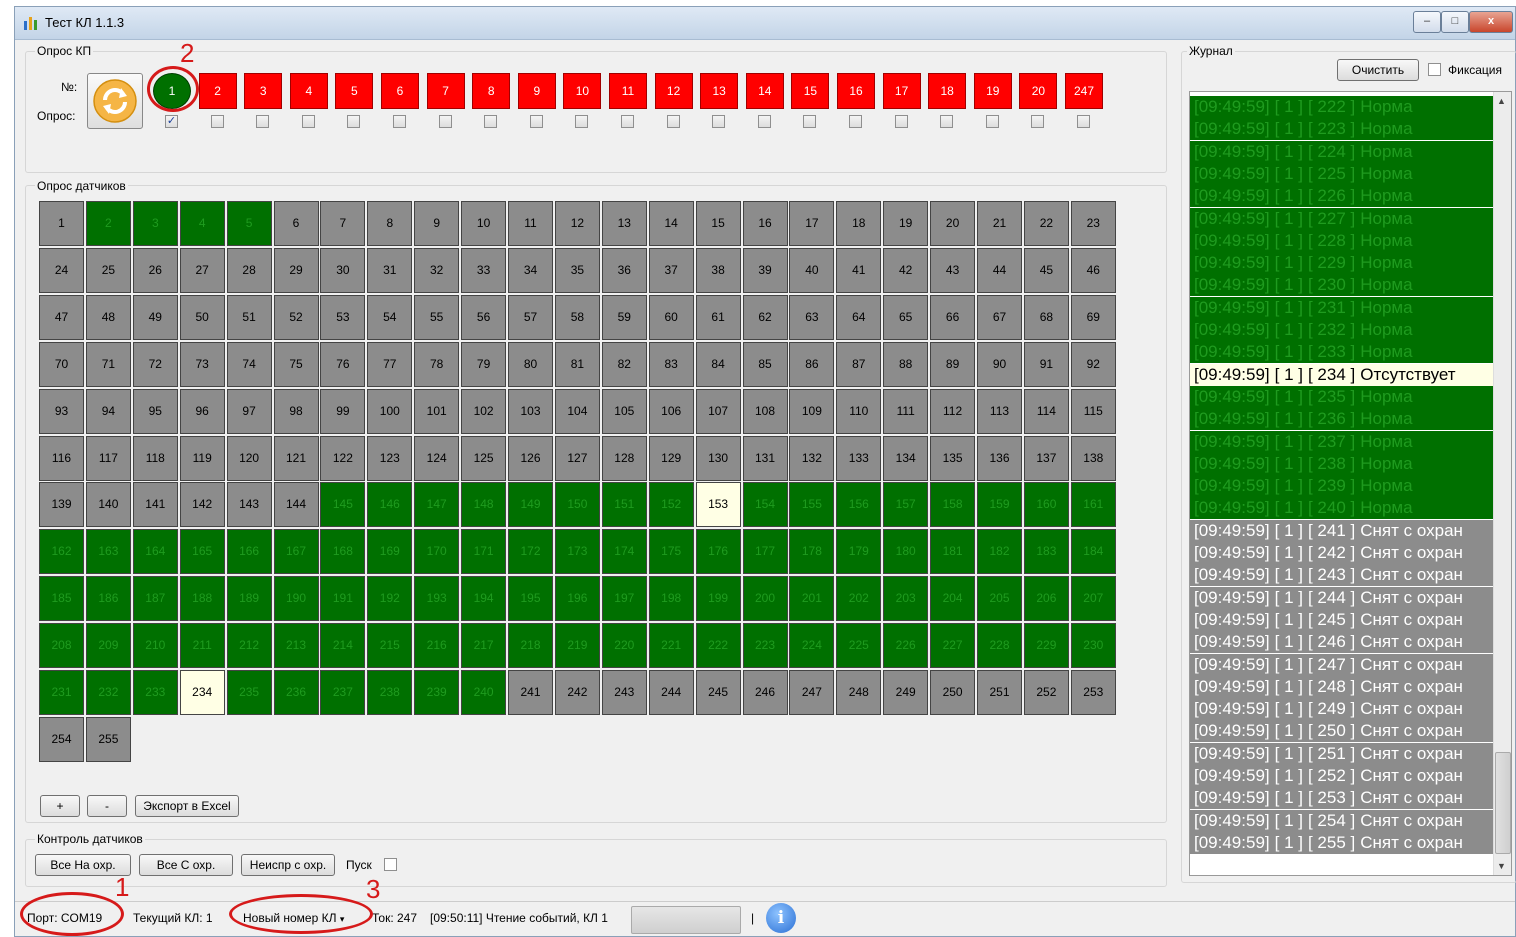 The height and width of the screenshot is (937, 1516). Describe the element at coordinates (765, 646) in the screenshot. I see `sensor-cell: 223` at that location.